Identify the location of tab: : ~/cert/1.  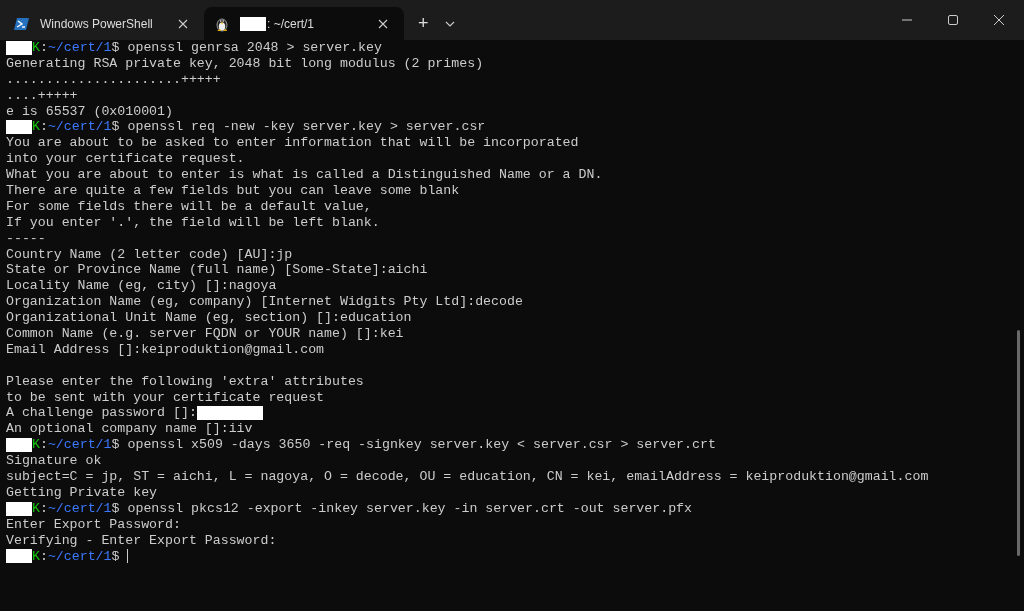
(304, 23).